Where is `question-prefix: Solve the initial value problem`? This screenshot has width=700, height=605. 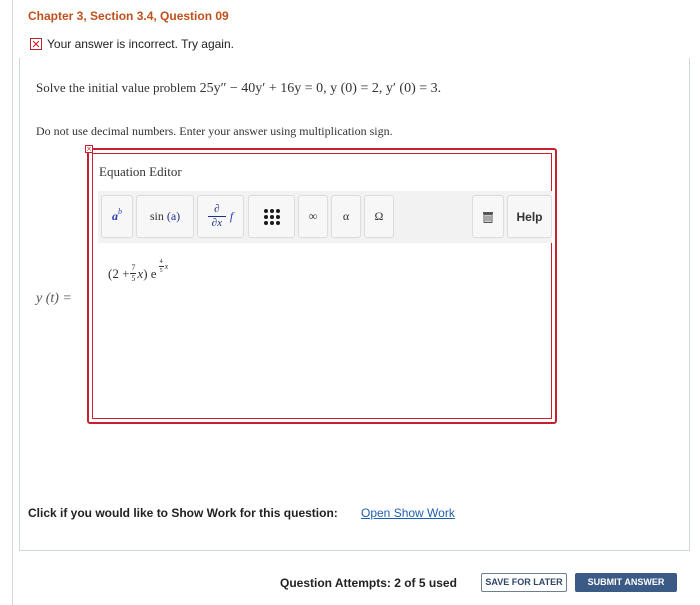 question-prefix: Solve the initial value problem is located at coordinates (118, 87).